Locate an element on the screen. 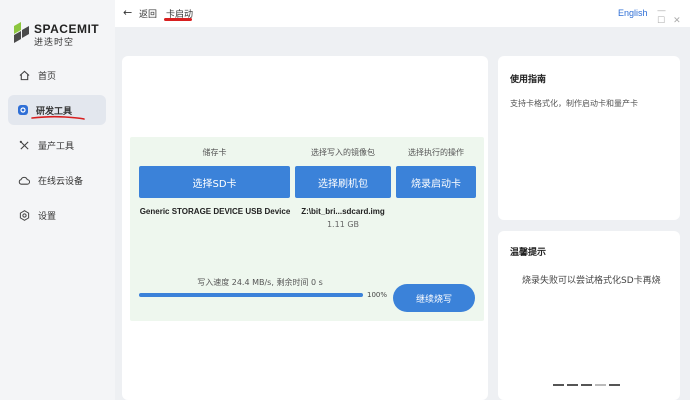 Image resolution: width=690 pixels, height=400 pixels. home-icon is located at coordinates (24, 75).